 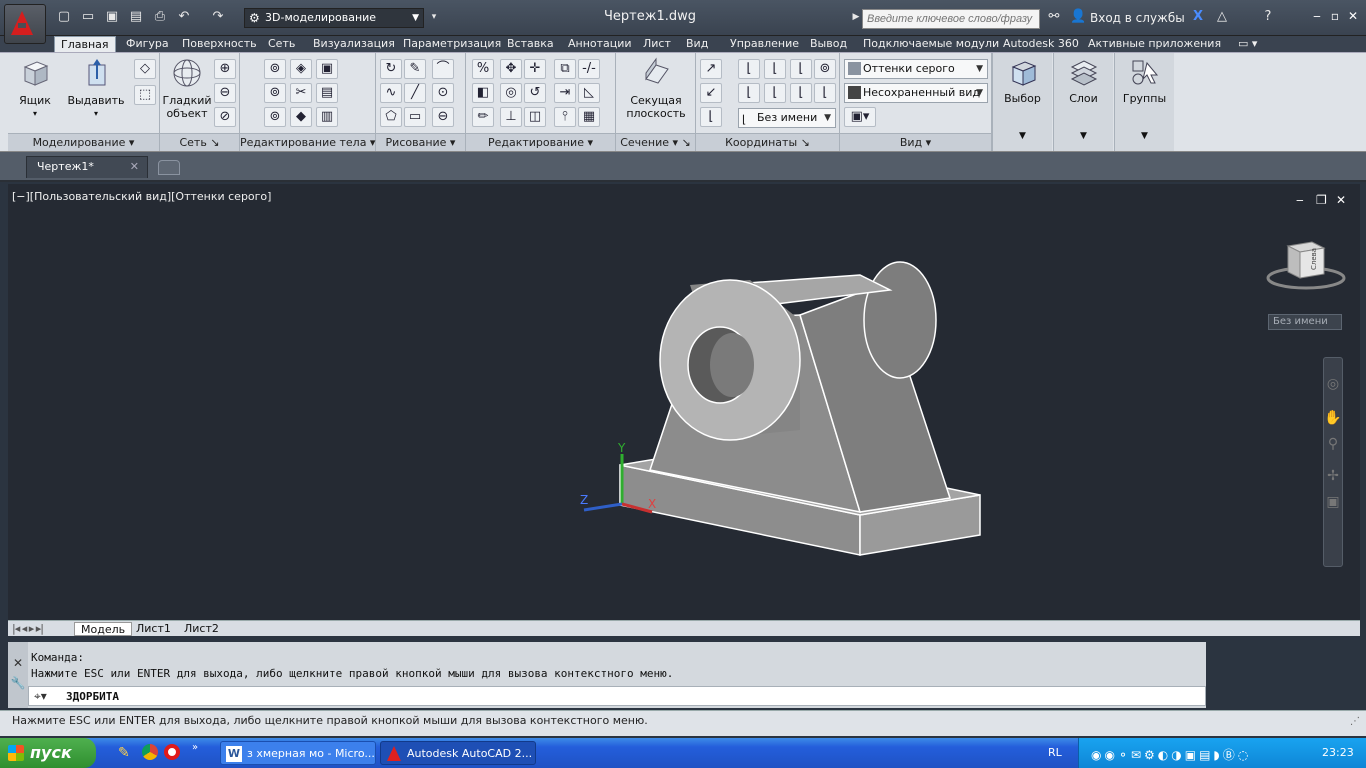 I want to click on tab-mesh: Сеть, so click(x=281, y=44).